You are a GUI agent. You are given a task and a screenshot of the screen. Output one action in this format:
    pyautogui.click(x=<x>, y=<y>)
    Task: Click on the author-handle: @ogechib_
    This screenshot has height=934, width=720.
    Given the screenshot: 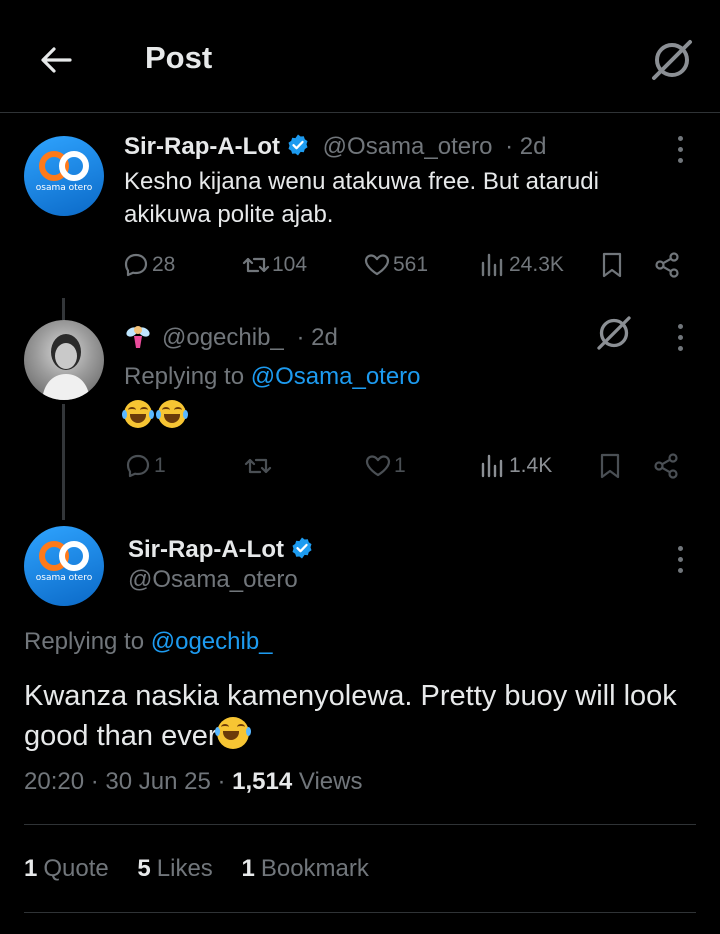 What is the action you would take?
    pyautogui.click(x=223, y=337)
    